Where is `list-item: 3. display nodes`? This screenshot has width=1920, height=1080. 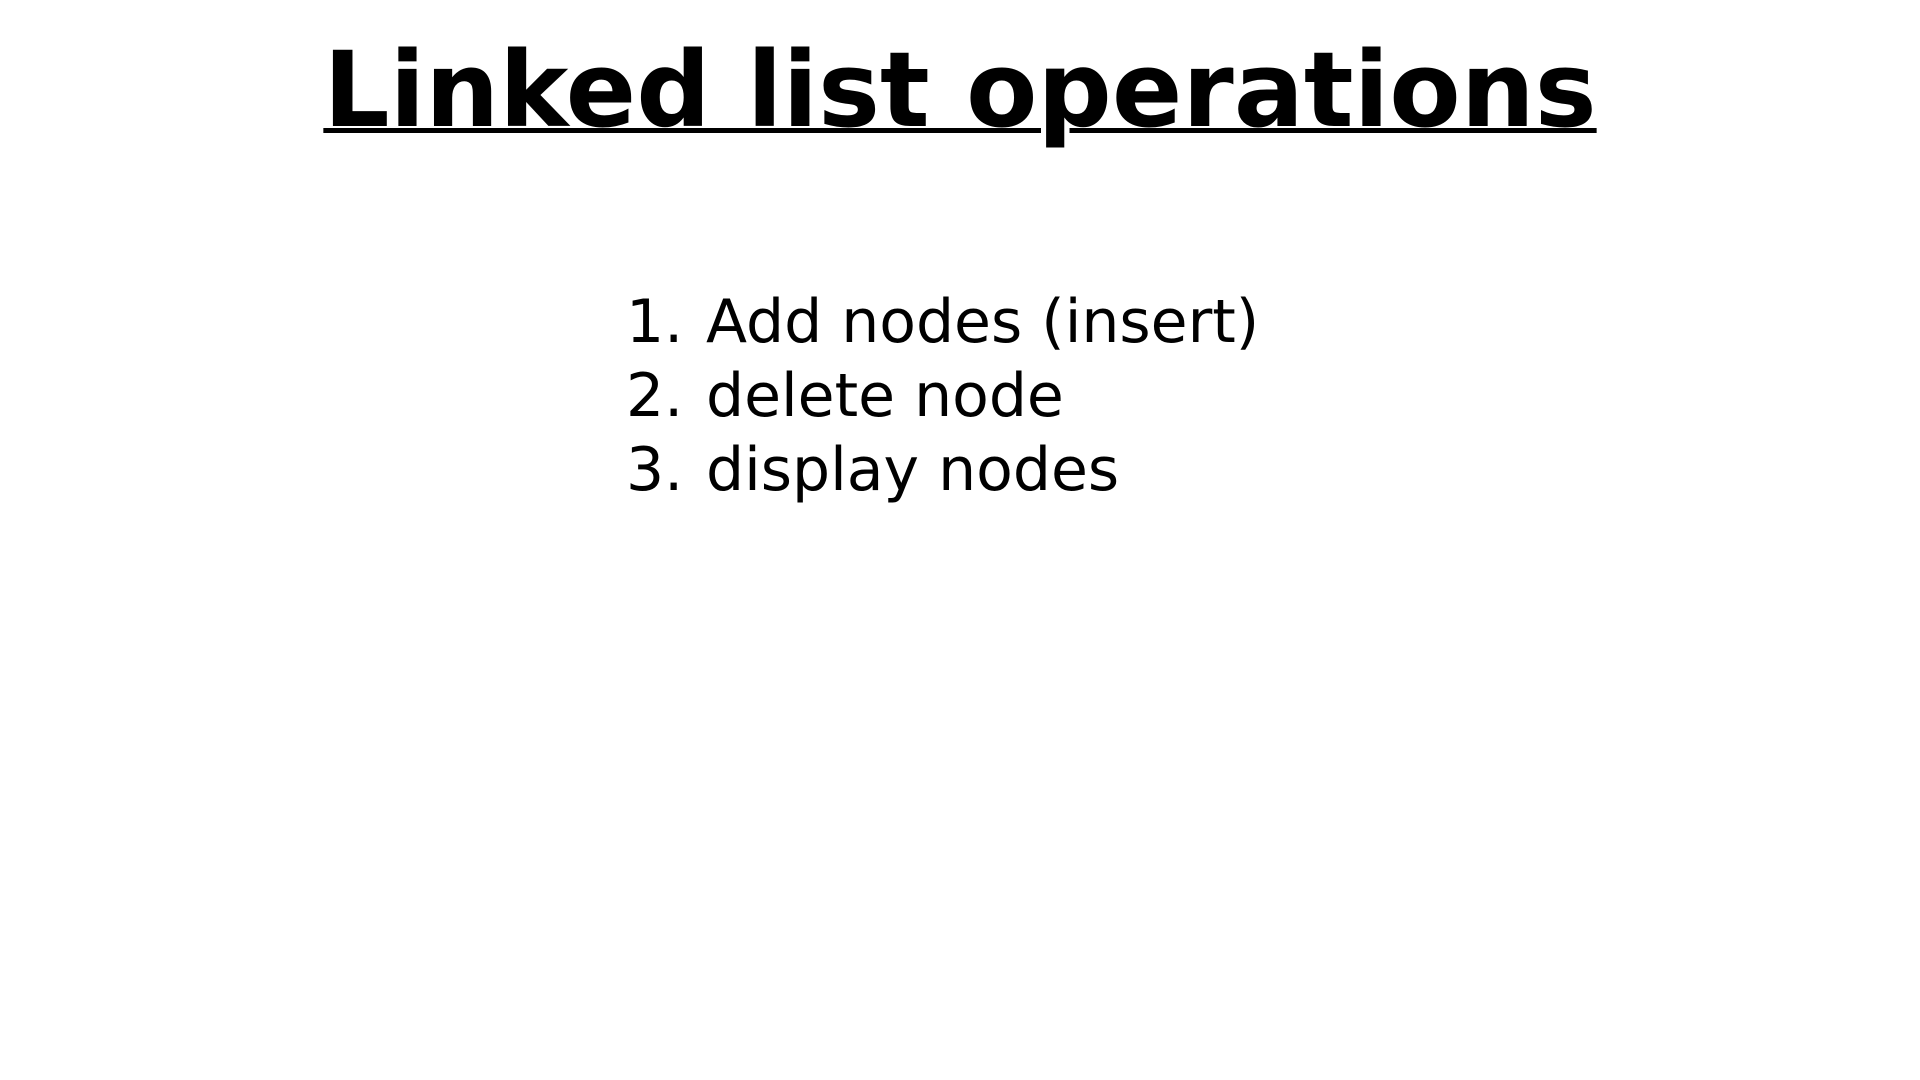
list-item: 3. display nodes is located at coordinates (942, 470).